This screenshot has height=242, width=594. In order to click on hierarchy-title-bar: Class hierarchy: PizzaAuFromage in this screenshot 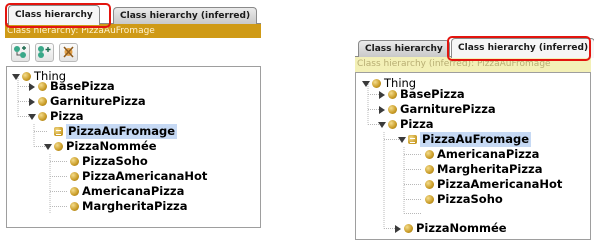, I will do `click(133, 31)`.